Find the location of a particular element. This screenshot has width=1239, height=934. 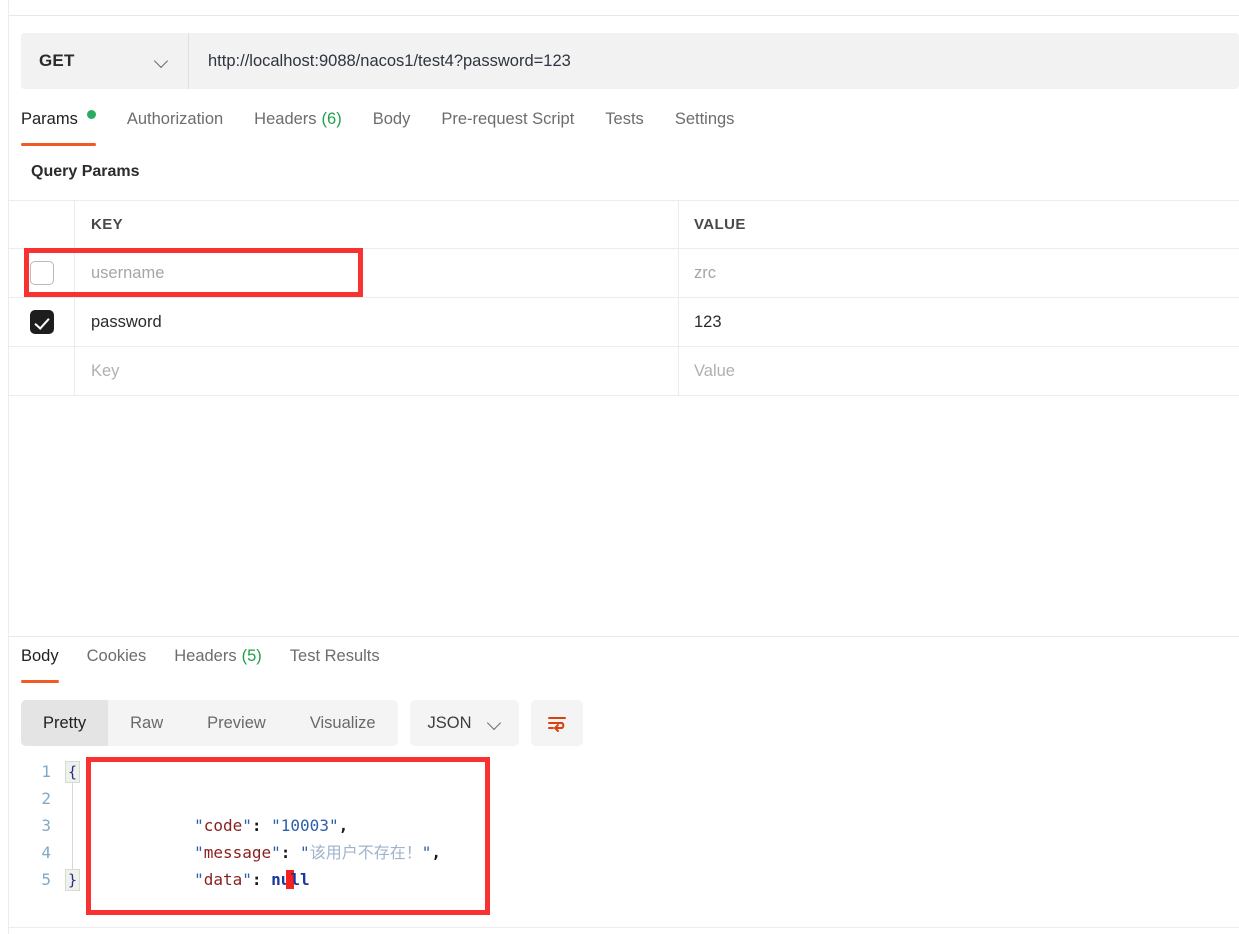

column-header-value: VALUE is located at coordinates (720, 224).